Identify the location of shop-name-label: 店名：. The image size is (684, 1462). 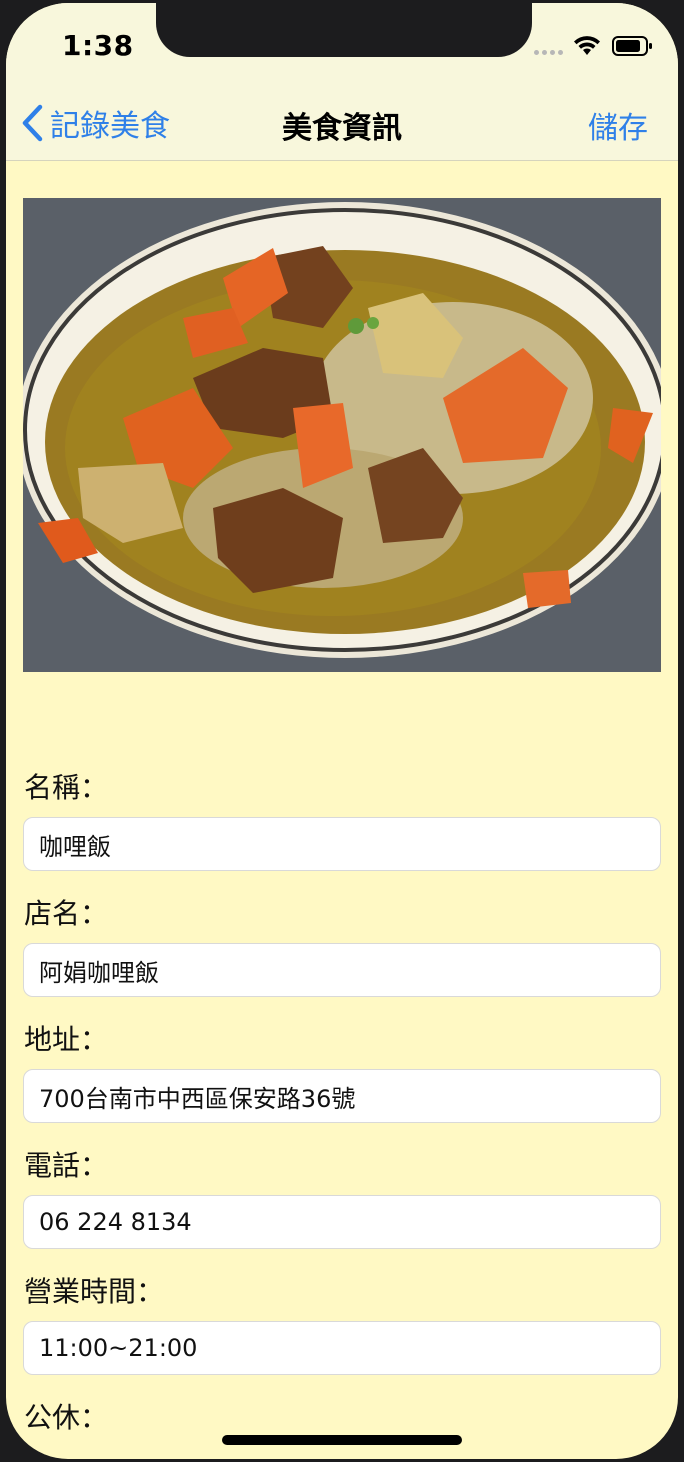
(66, 913).